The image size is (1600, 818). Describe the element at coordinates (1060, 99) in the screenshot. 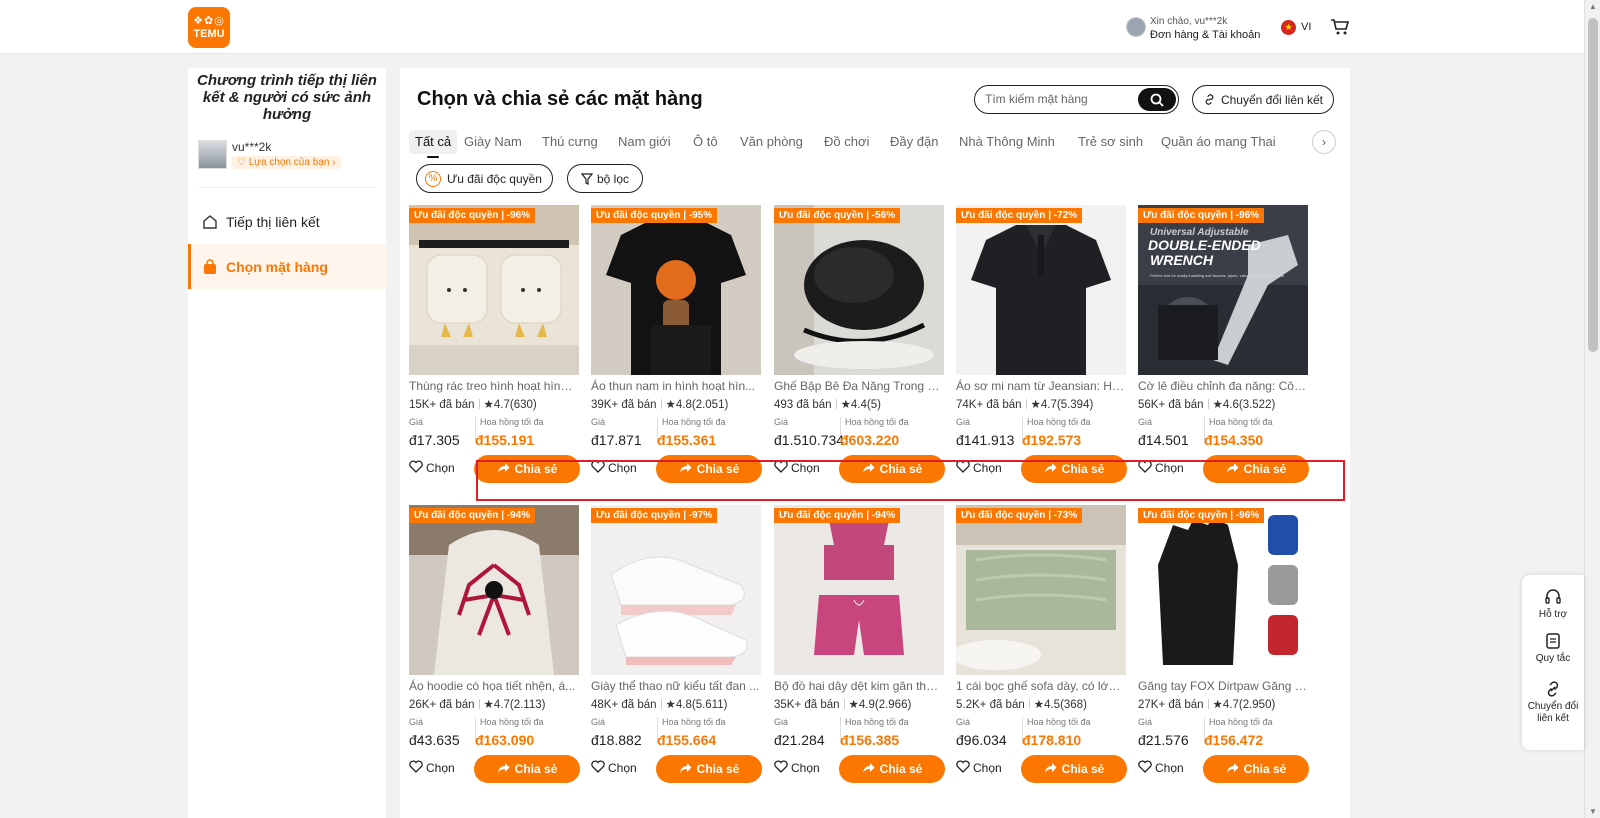

I see `search-input` at that location.